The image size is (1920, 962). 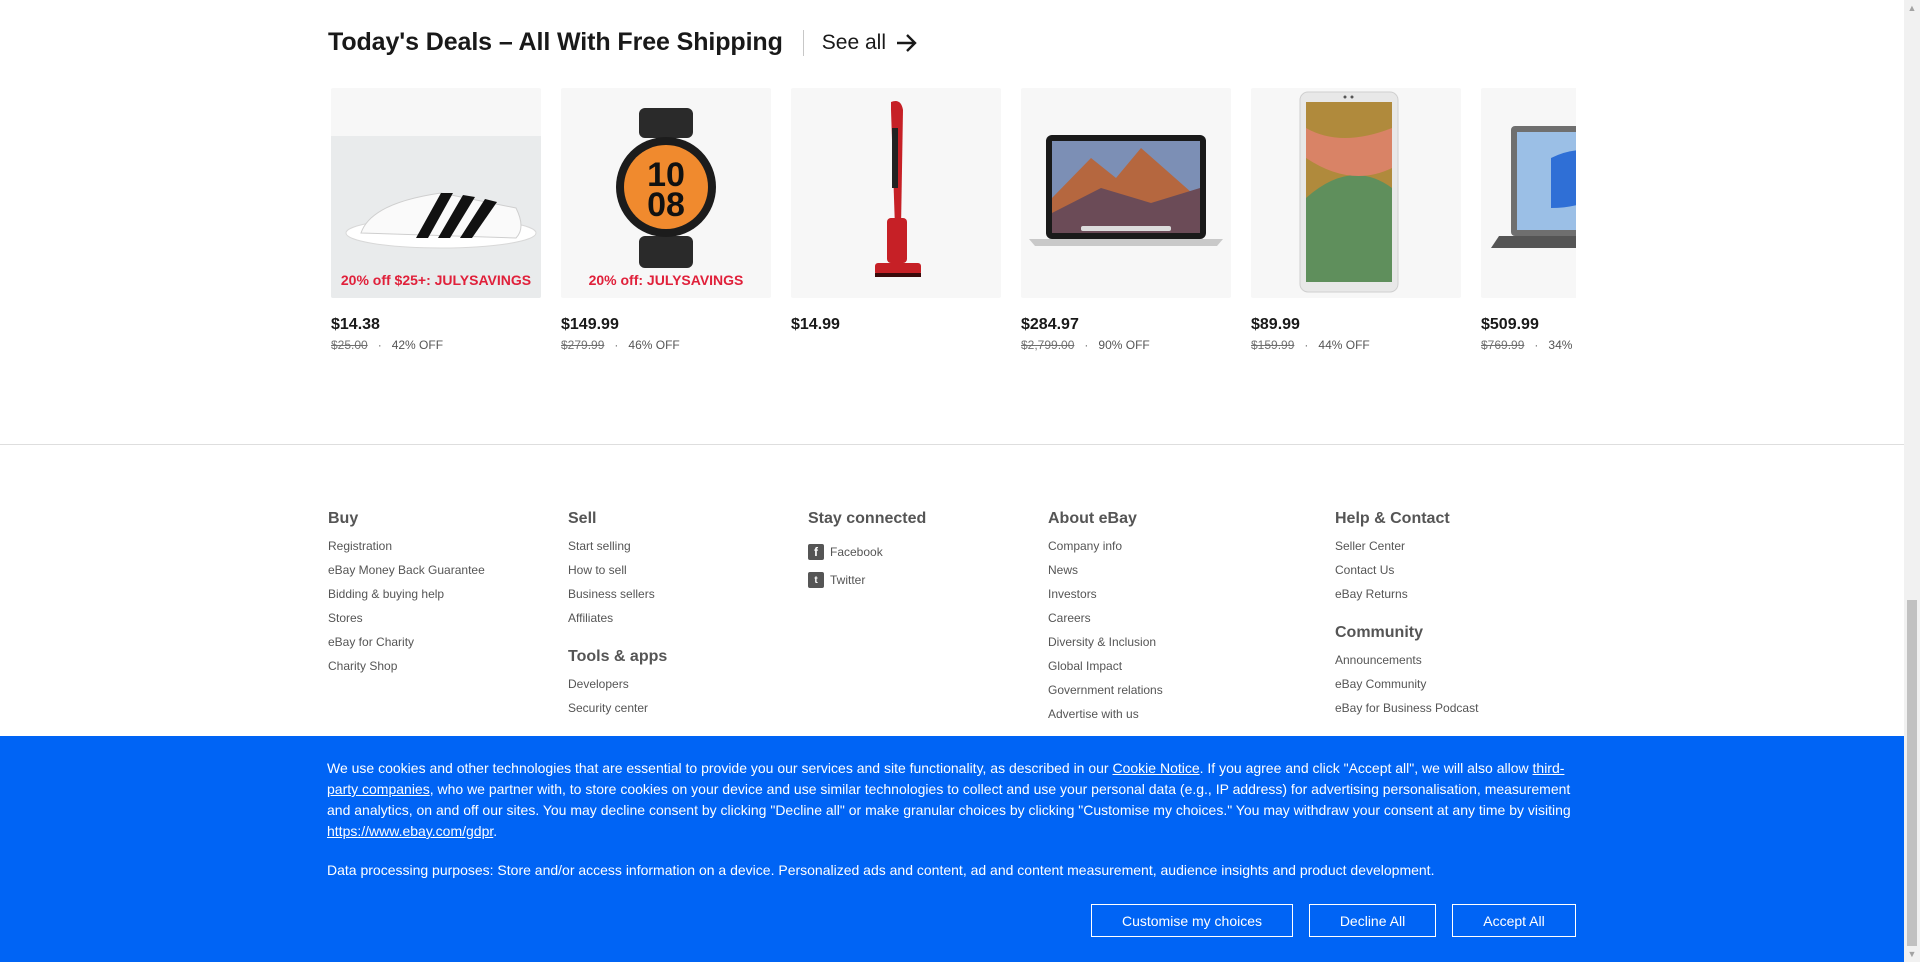 What do you see at coordinates (1533, 187) in the screenshot?
I see `laptop-image` at bounding box center [1533, 187].